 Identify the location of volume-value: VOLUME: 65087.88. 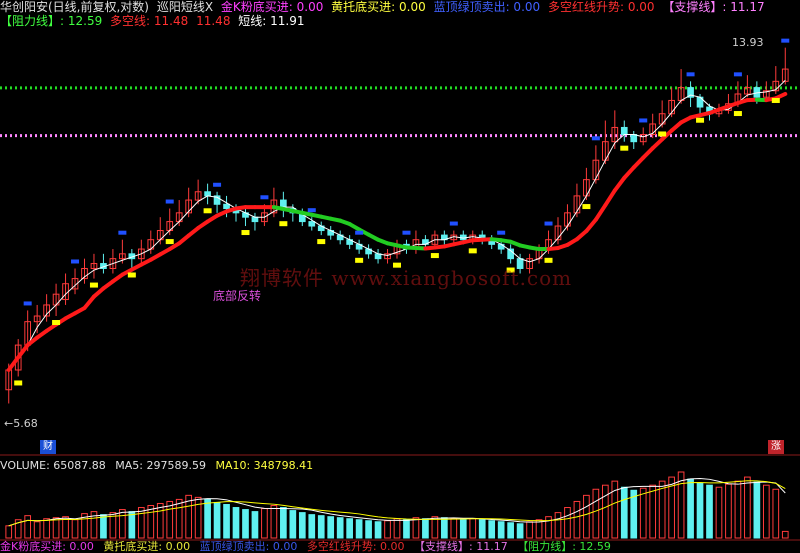
(53, 465).